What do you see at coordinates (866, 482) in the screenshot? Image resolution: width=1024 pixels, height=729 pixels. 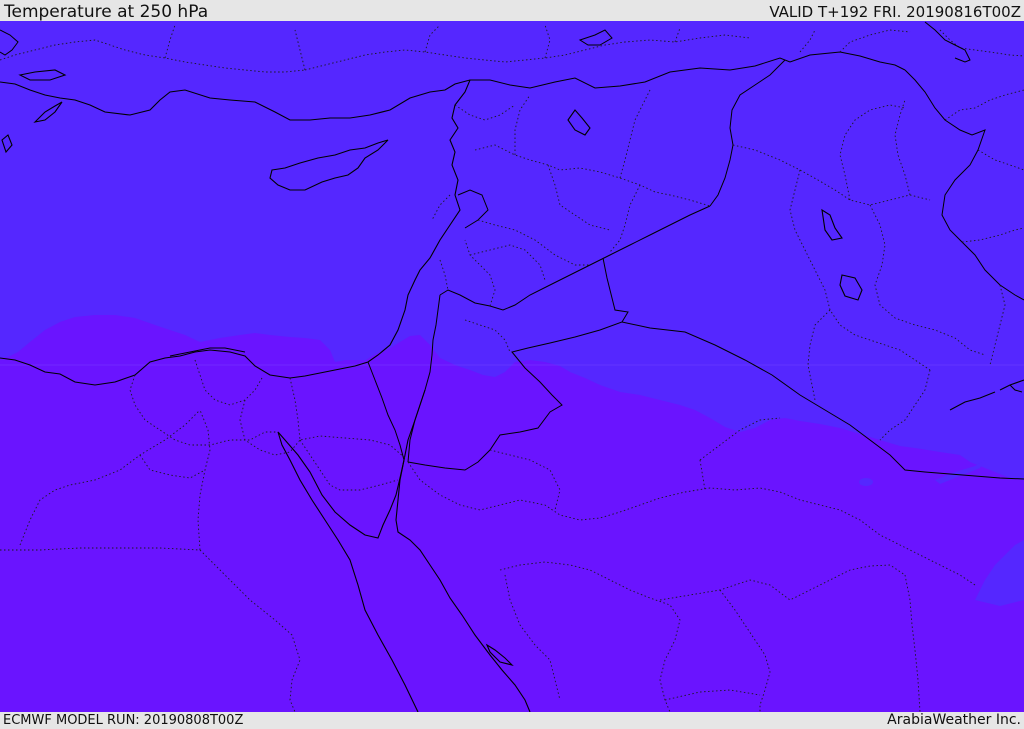 I see `cooler-temperature-patch-small` at bounding box center [866, 482].